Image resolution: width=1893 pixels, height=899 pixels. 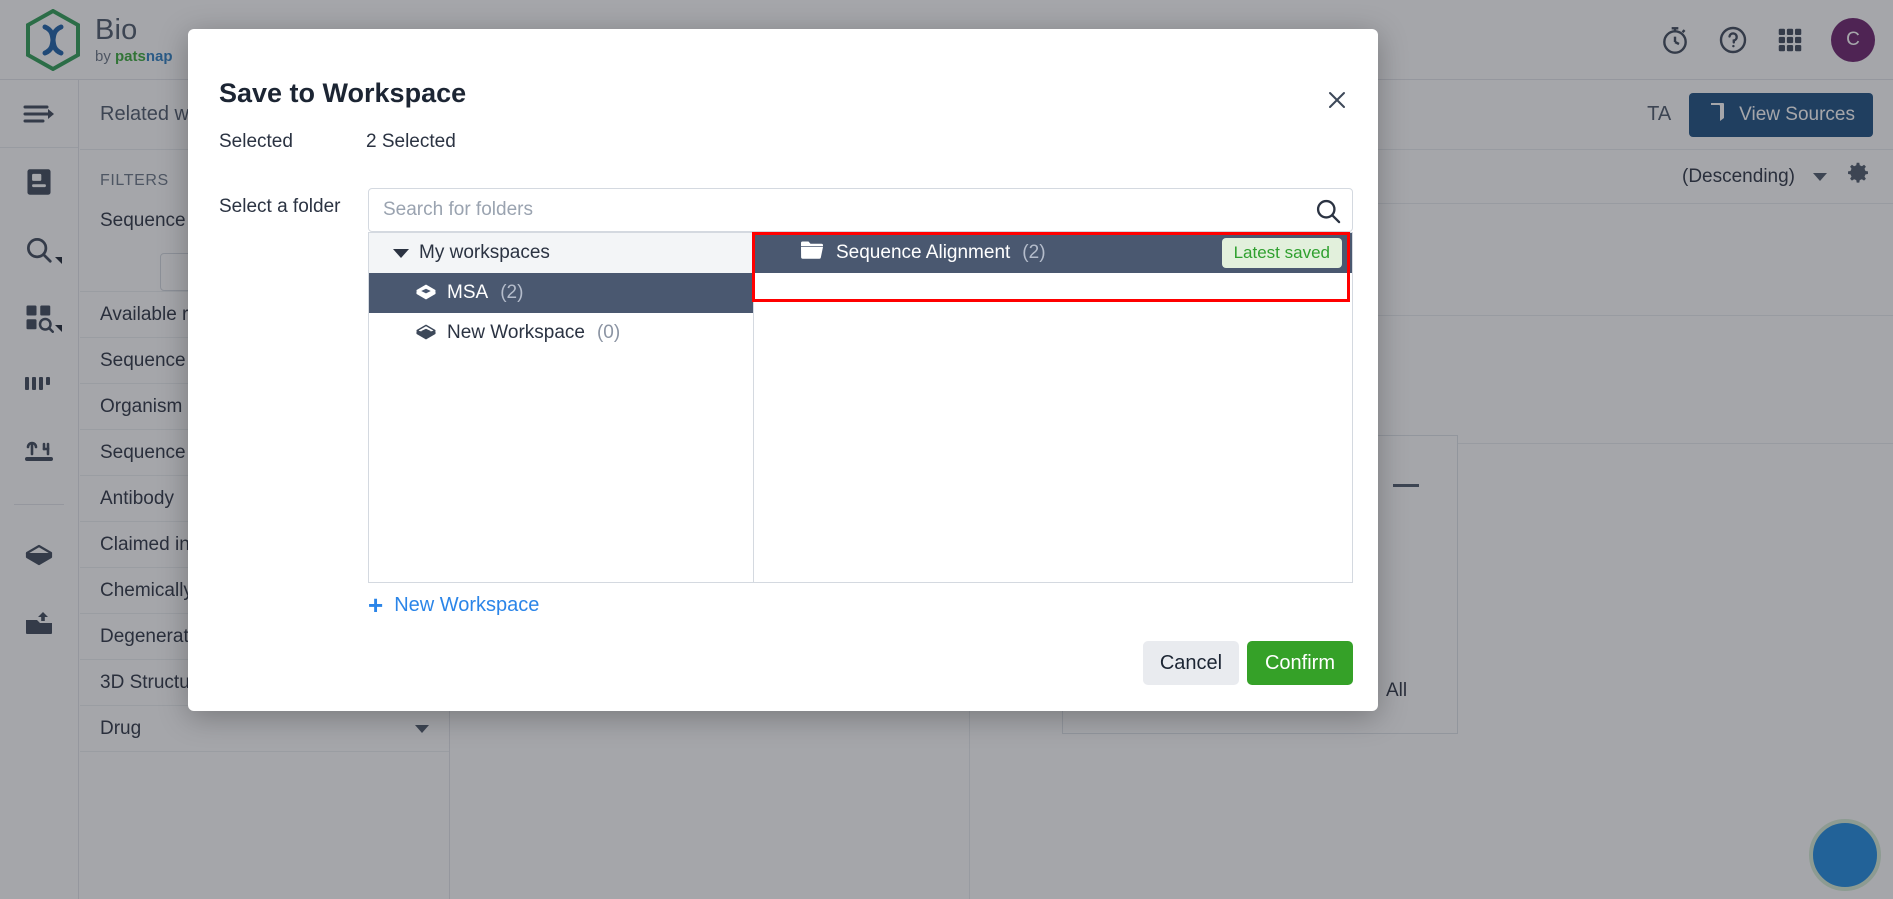 What do you see at coordinates (1053, 253) in the screenshot?
I see `folder-item-sequence-alignment: Sequence Alignment (2) Latest saved` at bounding box center [1053, 253].